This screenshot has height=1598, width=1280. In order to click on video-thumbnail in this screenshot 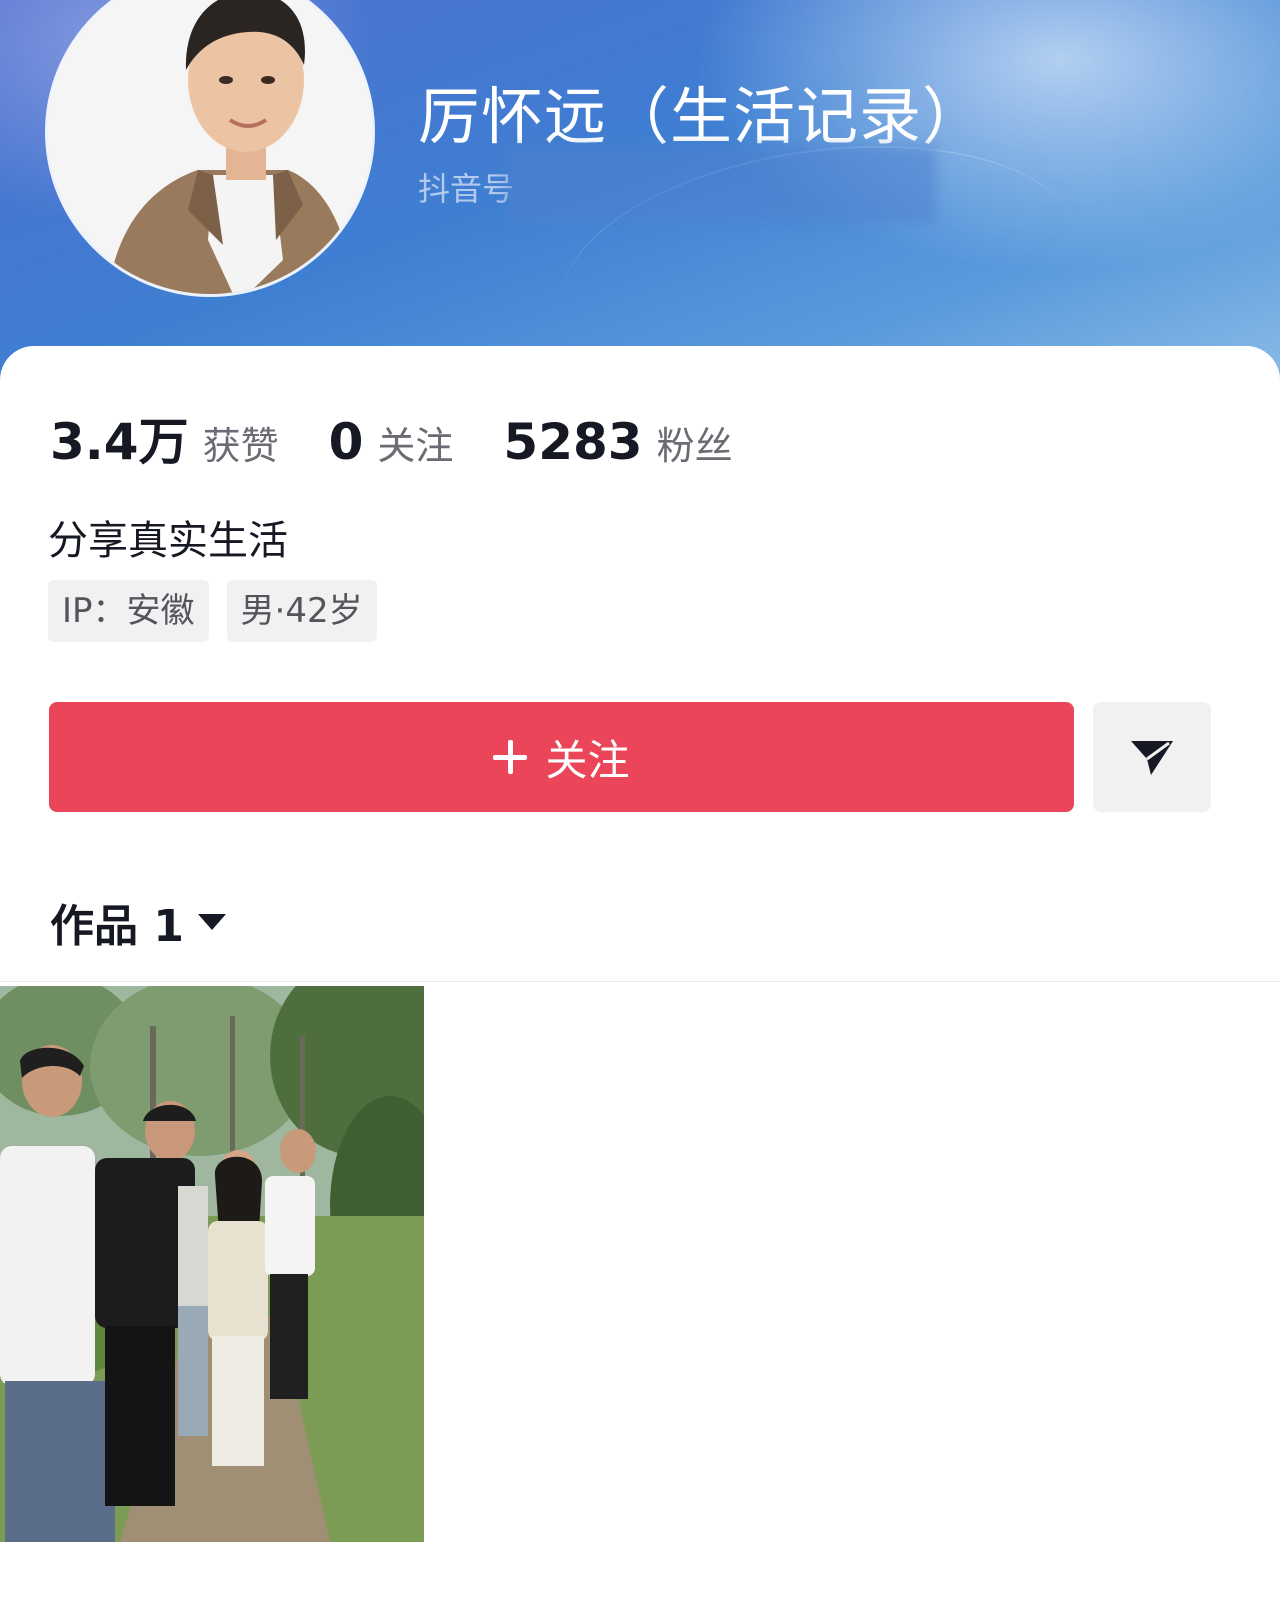, I will do `click(212, 1264)`.